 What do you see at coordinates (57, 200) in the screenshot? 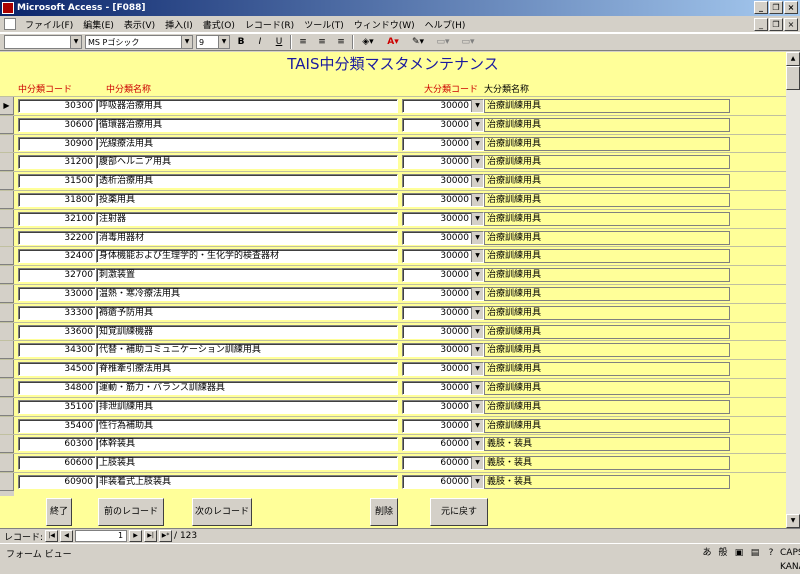
I see `code-field: 31800` at bounding box center [57, 200].